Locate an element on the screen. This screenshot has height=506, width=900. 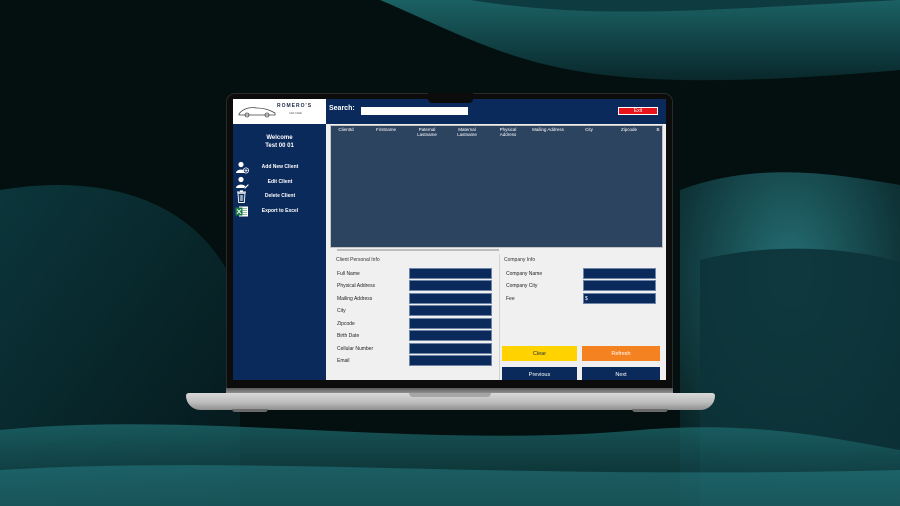
city-field is located at coordinates (450, 310).